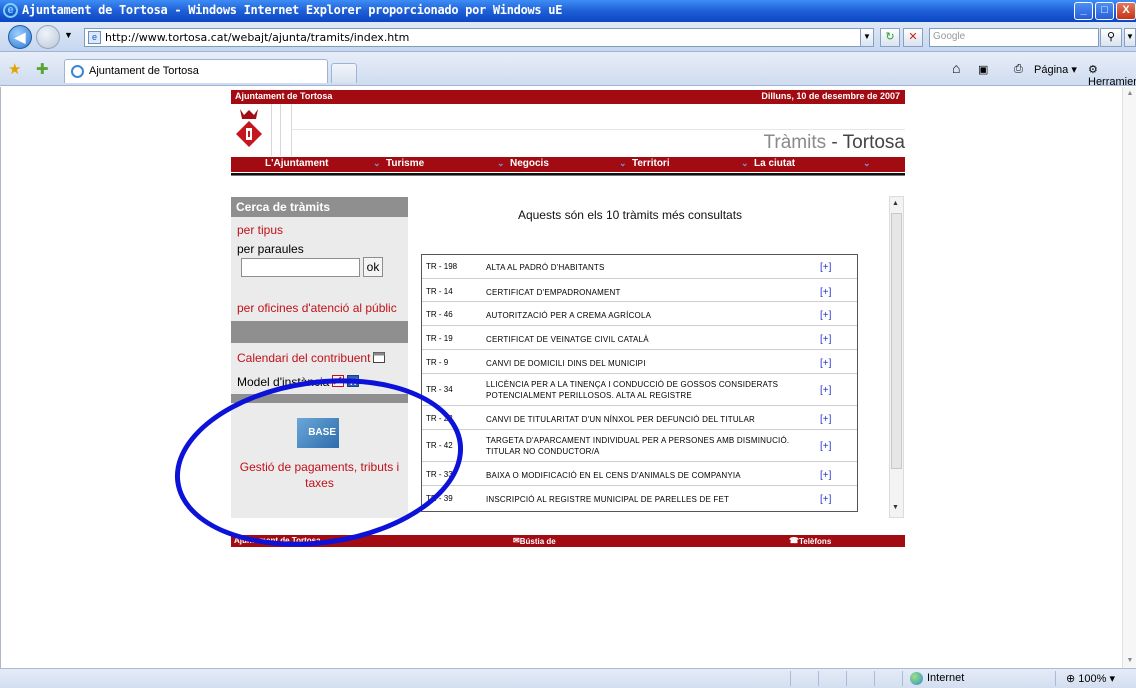  I want to click on minimize-button: _, so click(1083, 11).